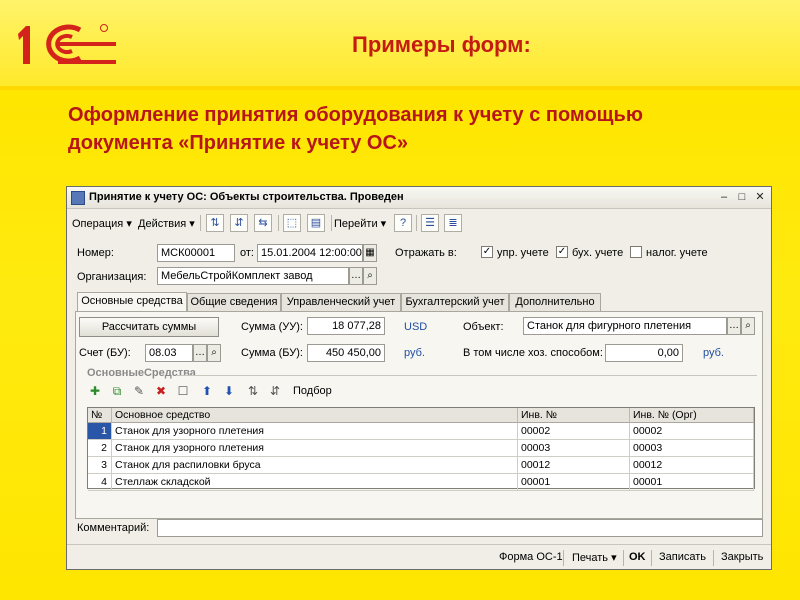 The height and width of the screenshot is (600, 800). What do you see at coordinates (487, 252) in the screenshot?
I see `mgmt-checkbox: ✓` at bounding box center [487, 252].